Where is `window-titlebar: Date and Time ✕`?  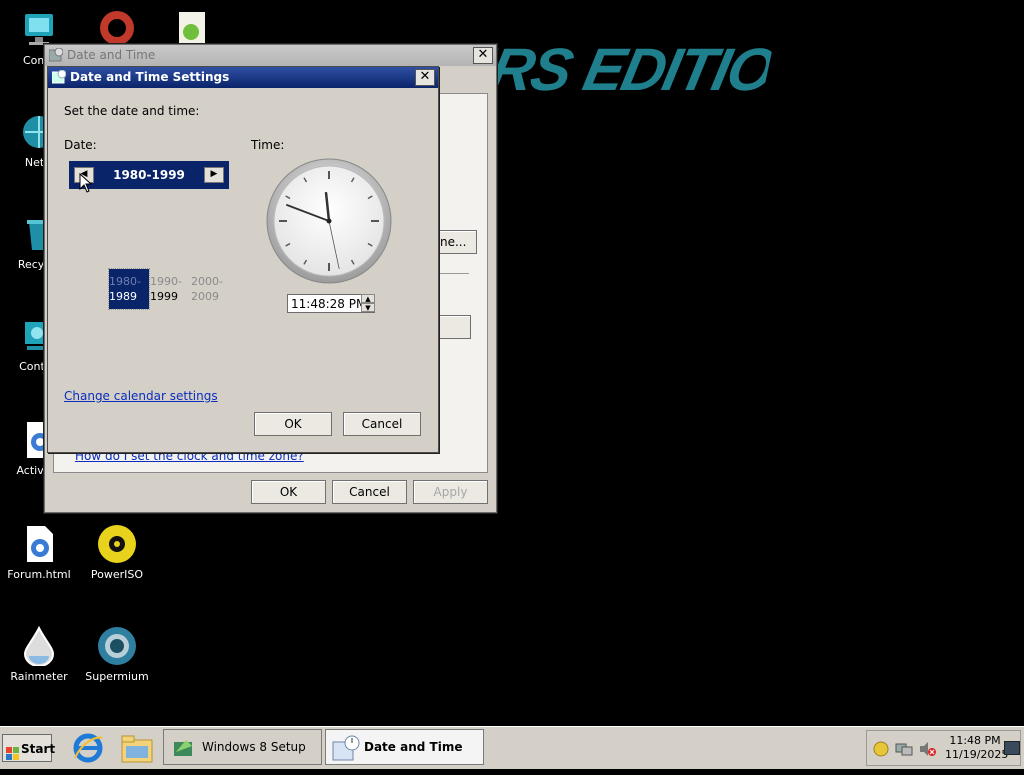 window-titlebar: Date and Time ✕ is located at coordinates (270, 55).